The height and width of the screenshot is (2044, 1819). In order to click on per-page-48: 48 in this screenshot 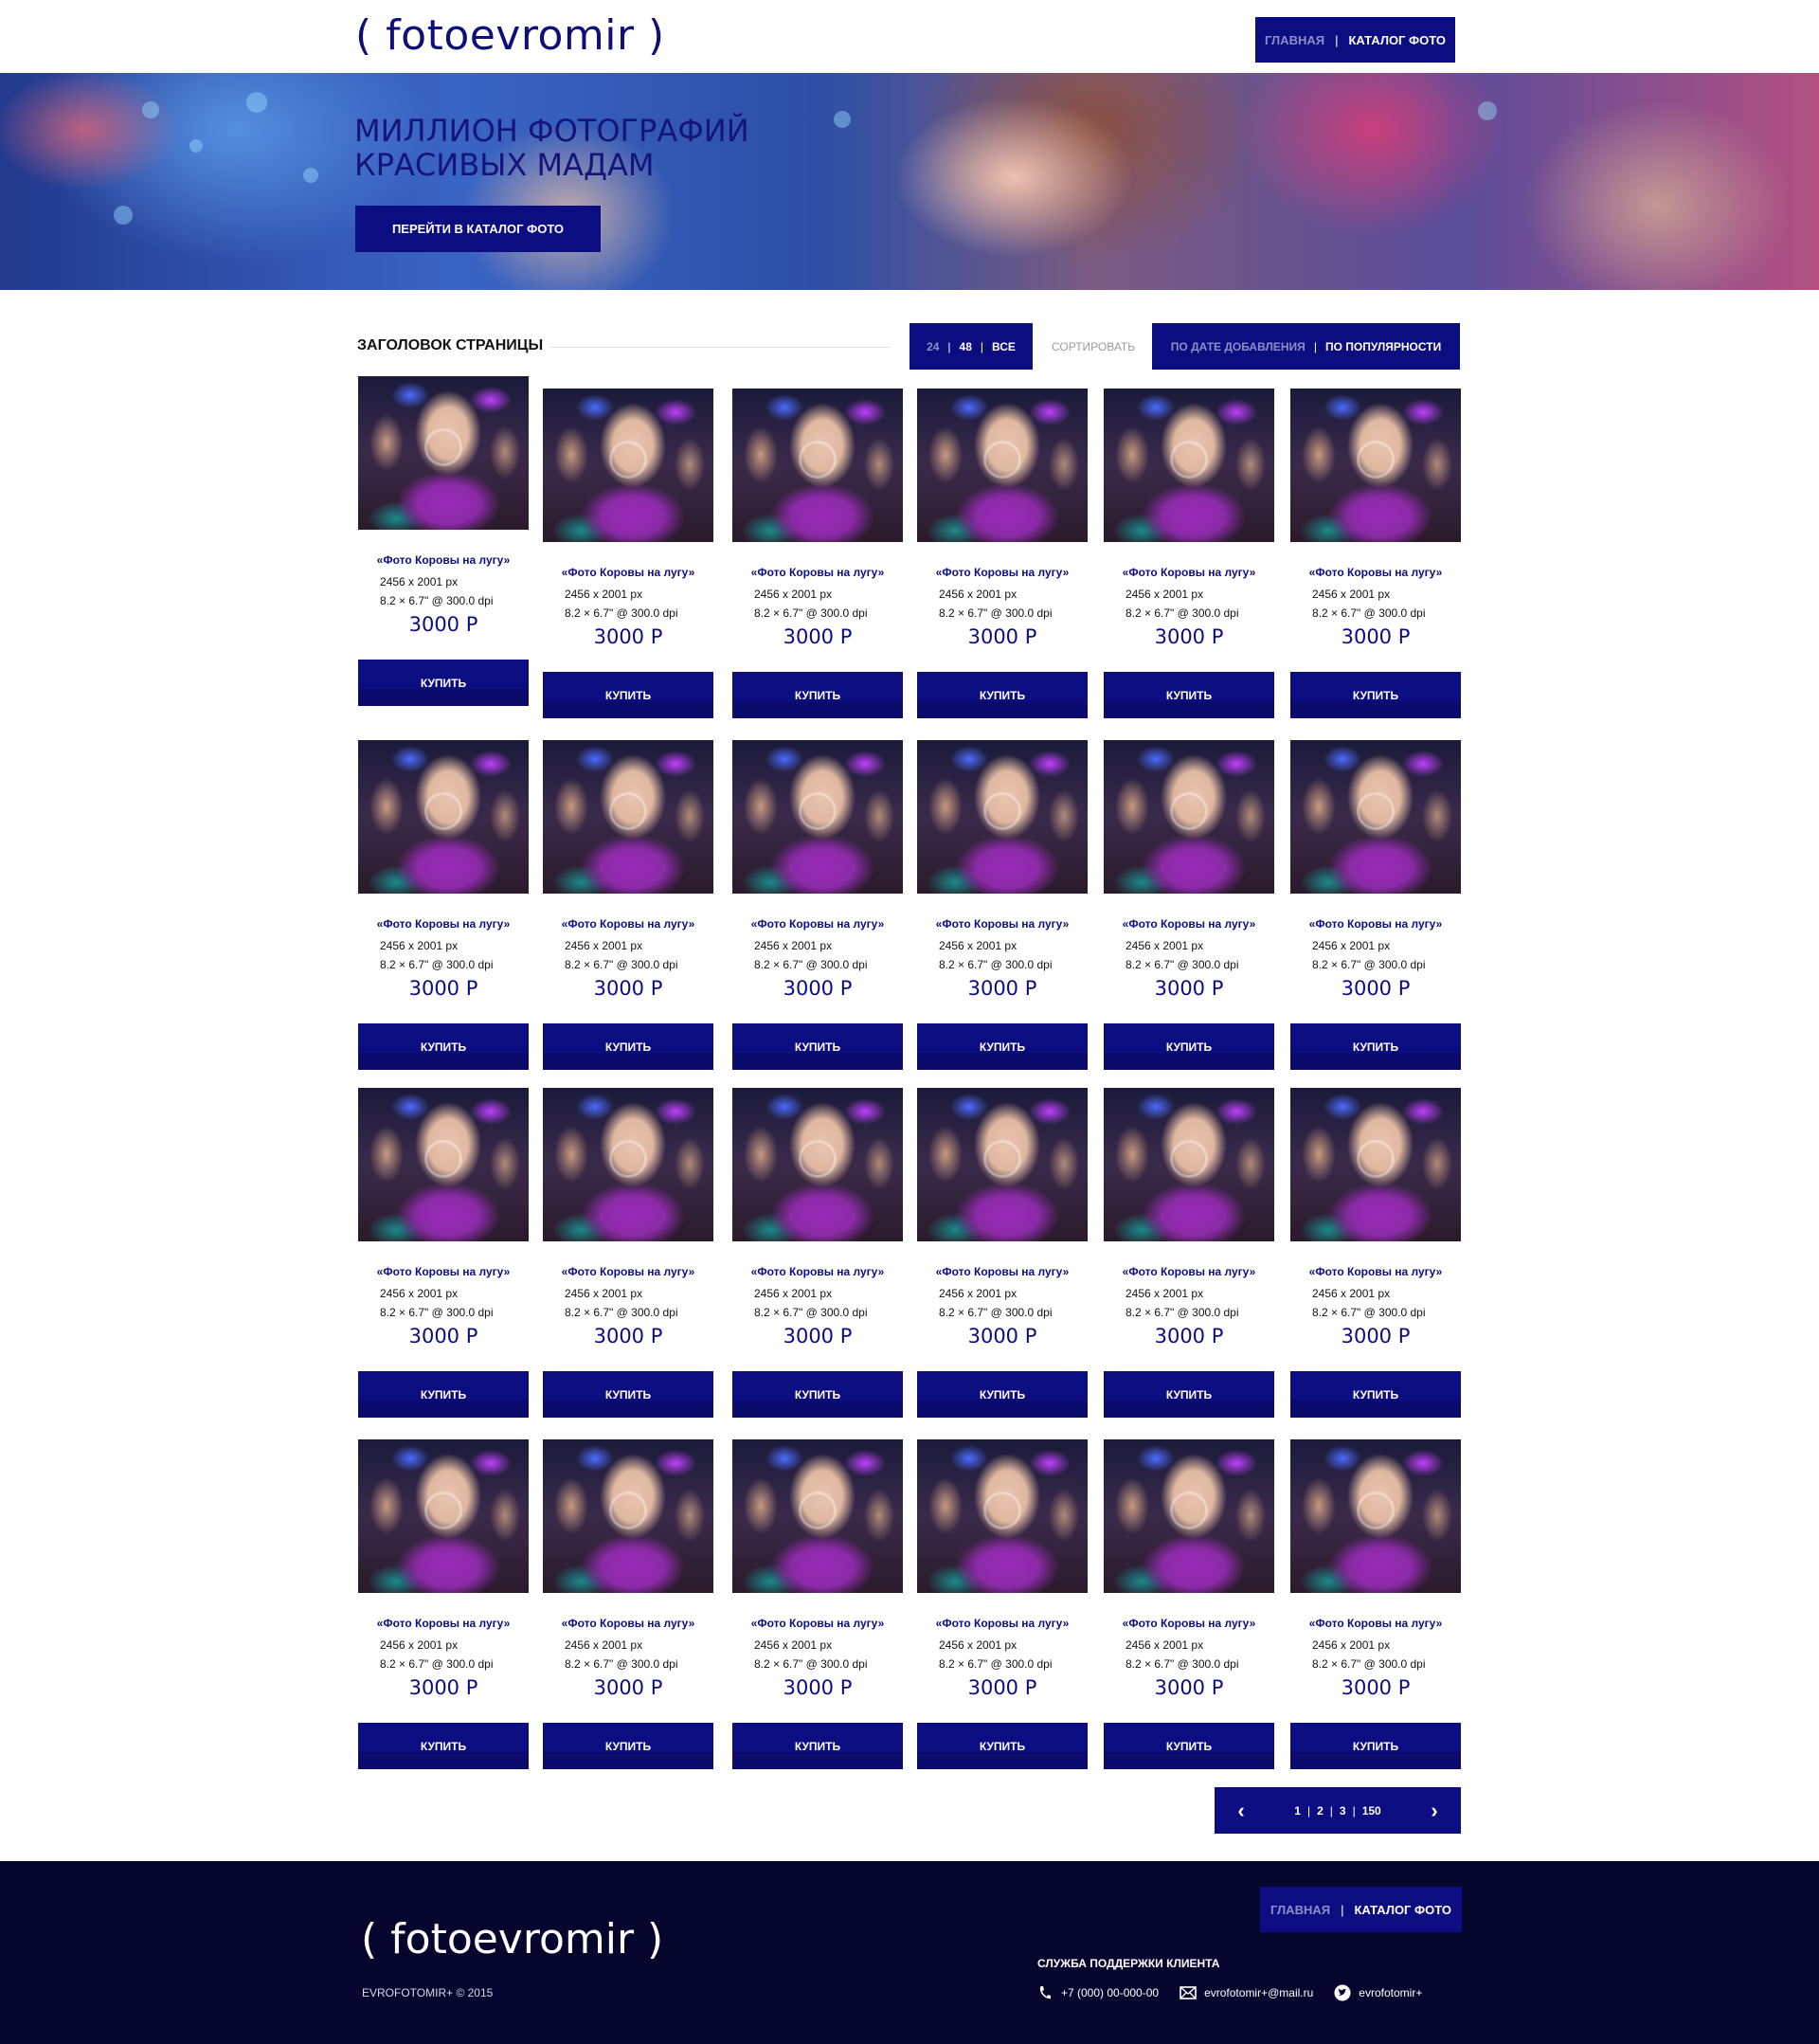, I will do `click(966, 346)`.